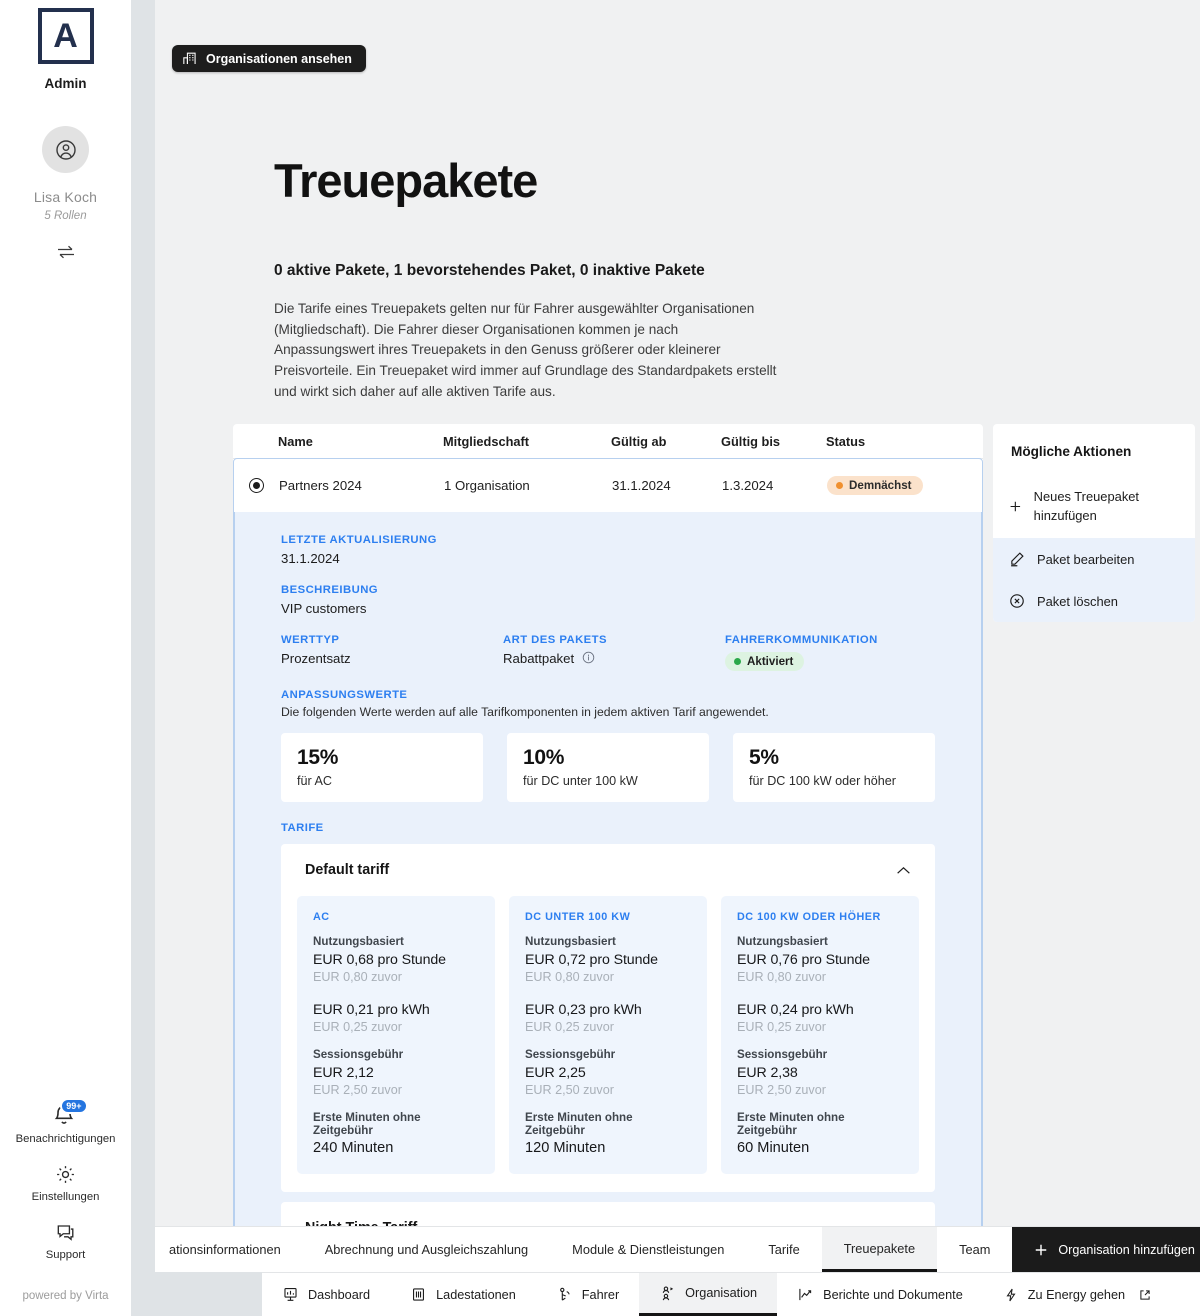 The height and width of the screenshot is (1316, 1200). What do you see at coordinates (353, 1148) in the screenshot?
I see `free-minutes-value: 240 Minuten` at bounding box center [353, 1148].